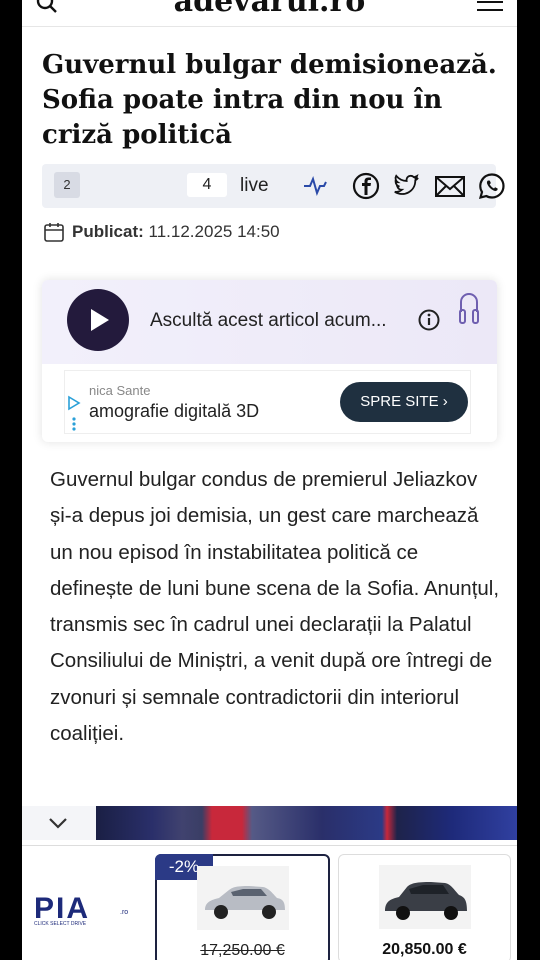 The width and height of the screenshot is (540, 960). What do you see at coordinates (67, 185) in the screenshot?
I see `comments-count: 2` at bounding box center [67, 185].